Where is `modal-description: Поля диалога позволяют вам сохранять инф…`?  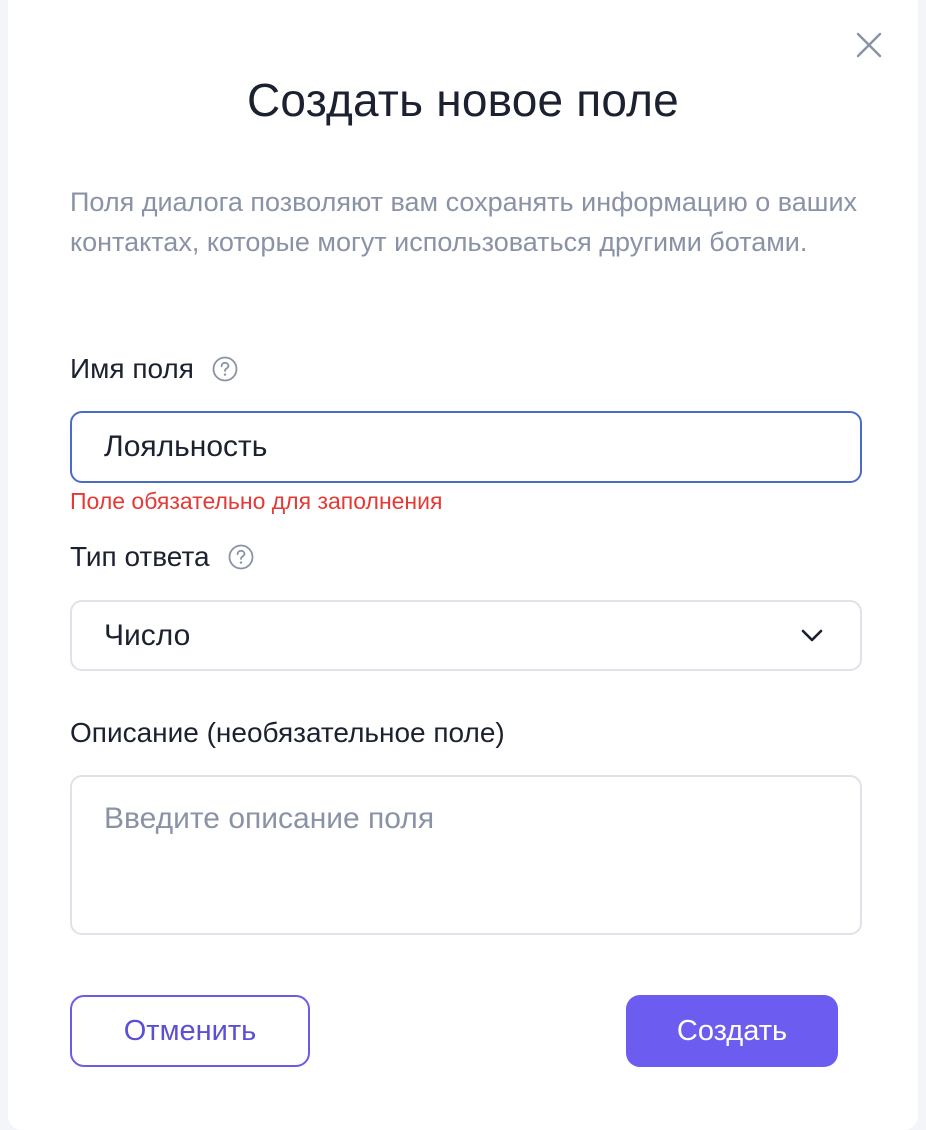 modal-description: Поля диалога позволяют вам сохранять инф… is located at coordinates (464, 222).